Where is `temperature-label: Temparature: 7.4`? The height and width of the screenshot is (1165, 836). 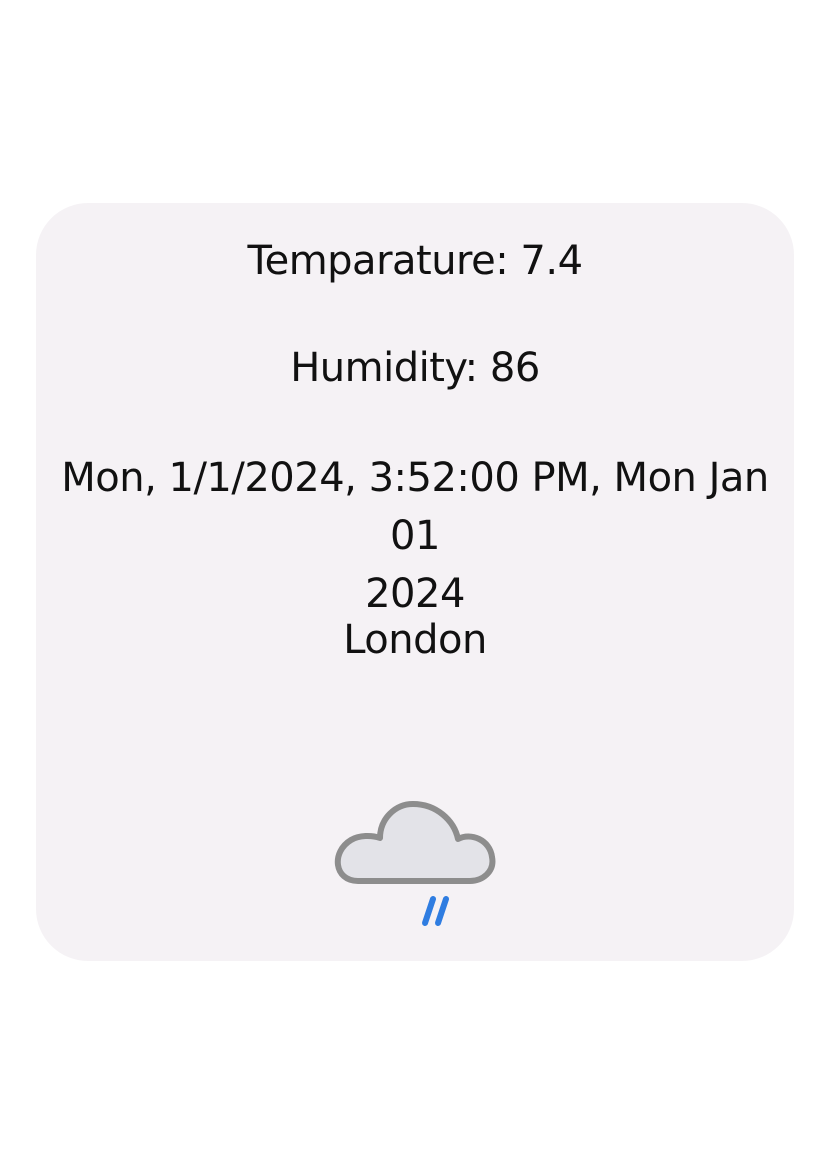 temperature-label: Temparature: 7.4 is located at coordinates (415, 261).